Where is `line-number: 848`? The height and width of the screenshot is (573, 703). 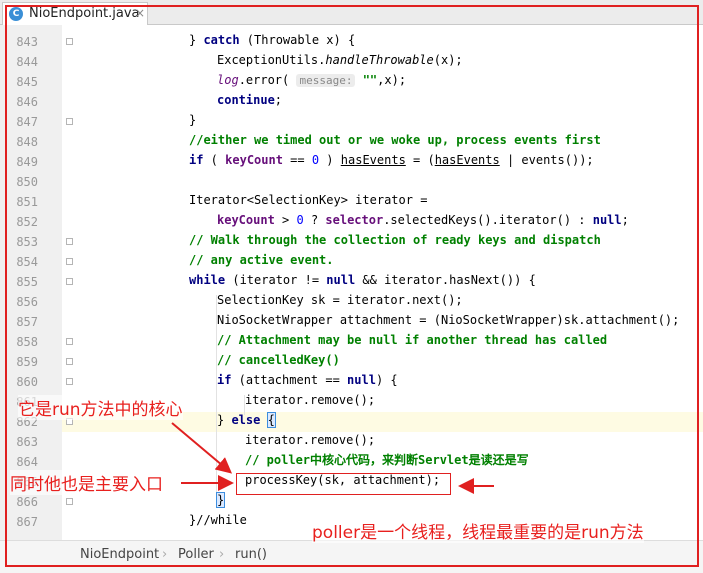 line-number: 848 is located at coordinates (27, 142).